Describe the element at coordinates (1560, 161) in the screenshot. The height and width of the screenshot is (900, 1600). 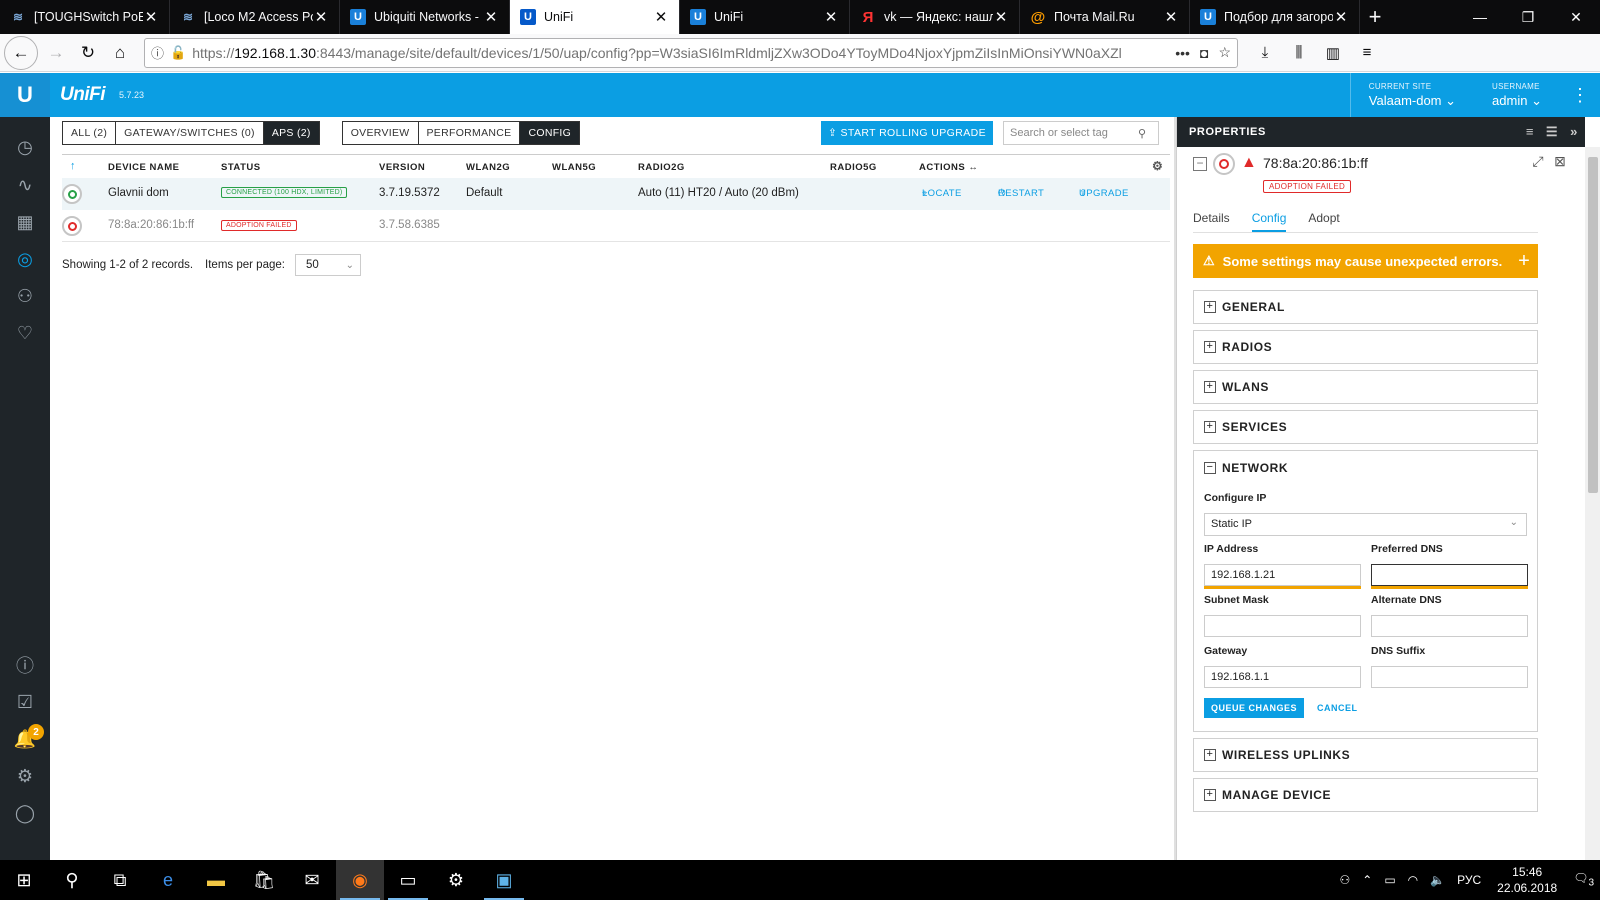
I see `close-icon: ⊠` at that location.